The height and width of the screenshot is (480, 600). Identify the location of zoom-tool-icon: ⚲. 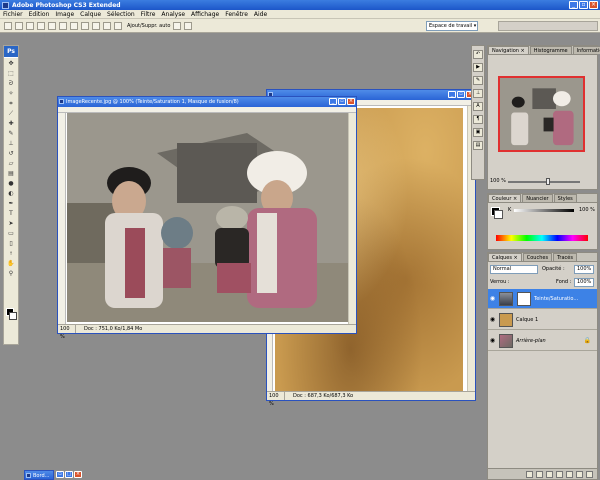
(11, 274).